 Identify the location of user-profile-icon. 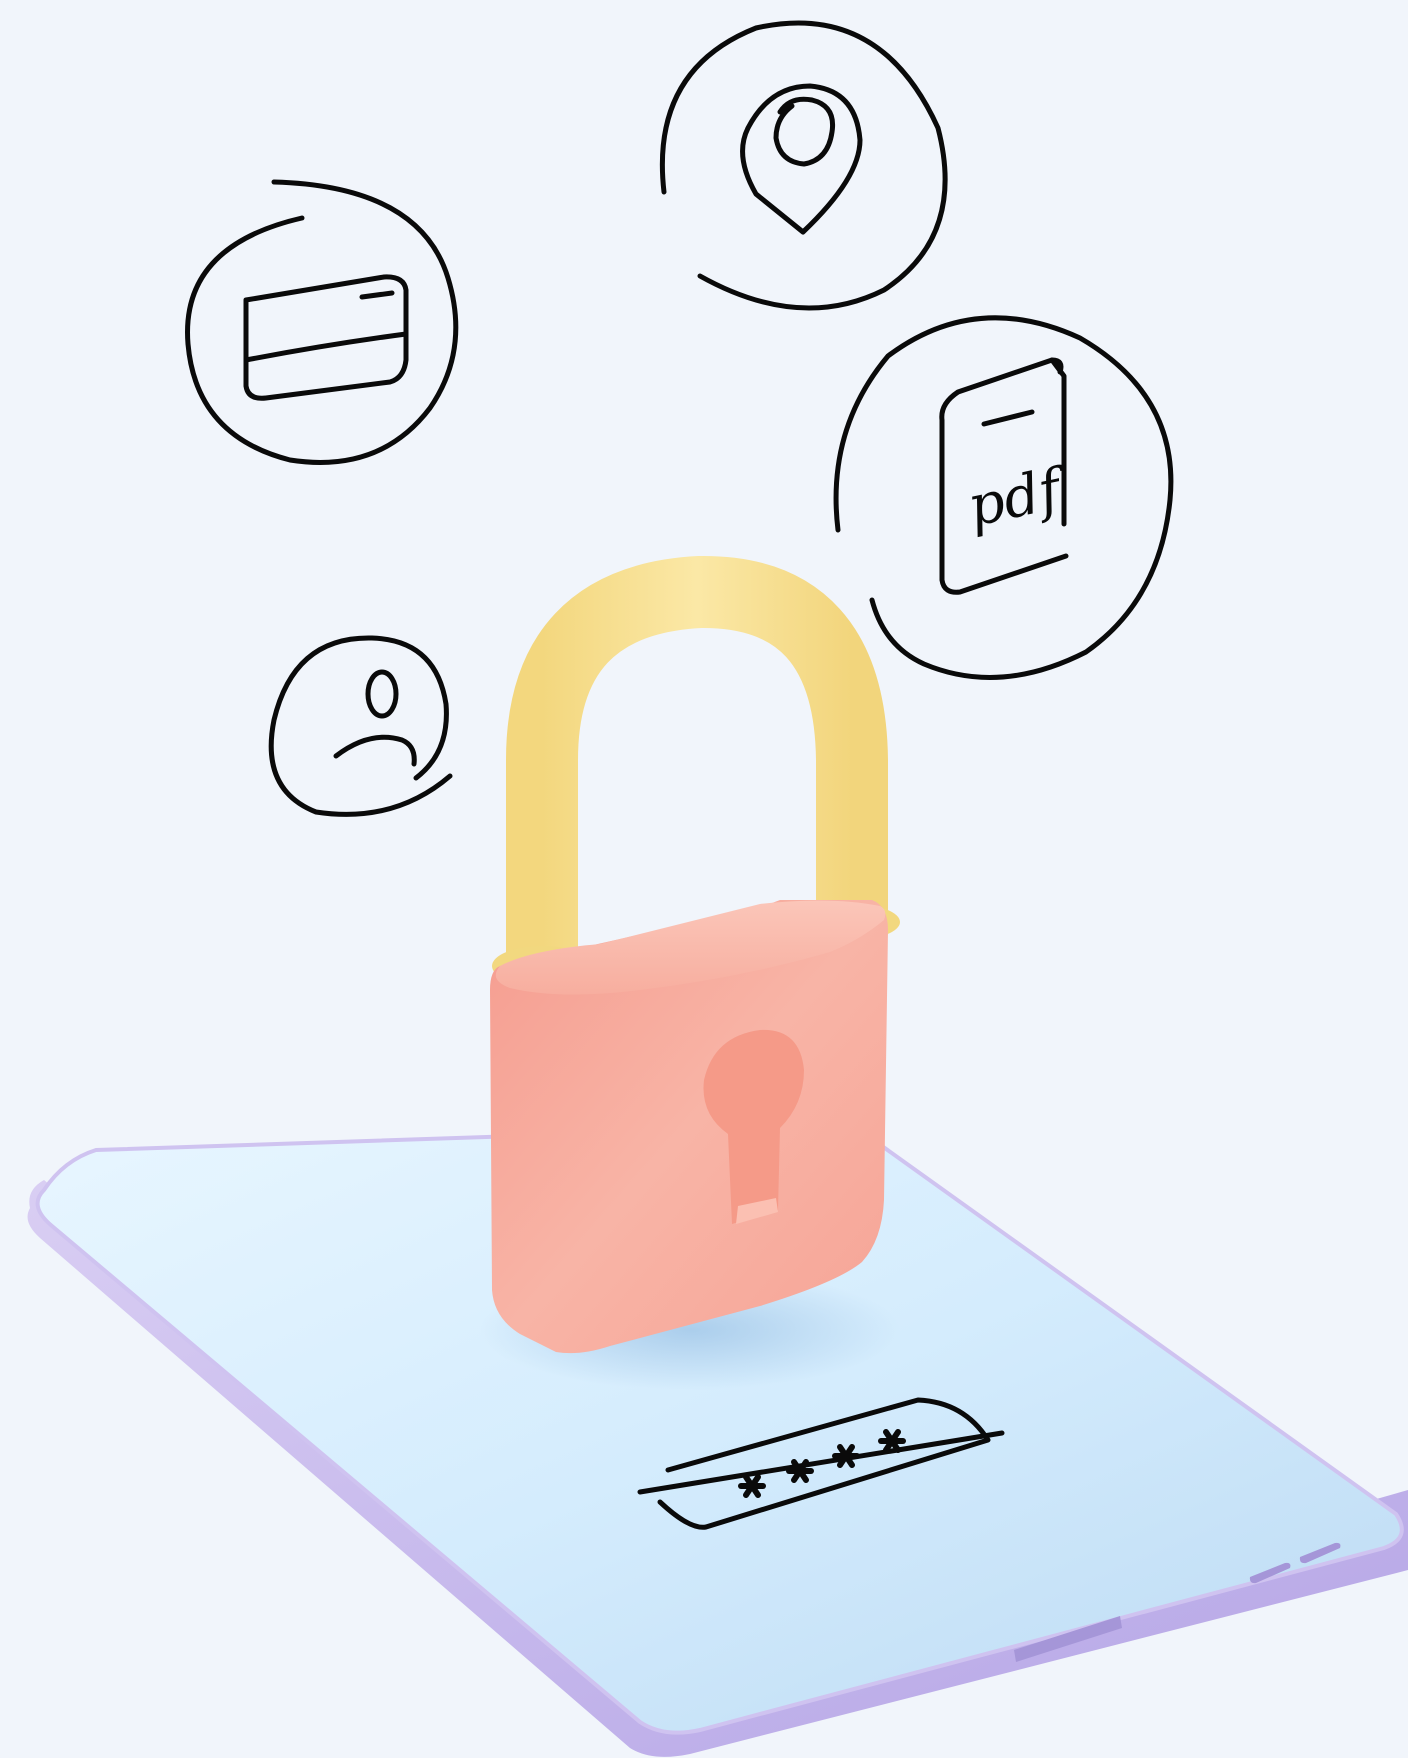
(360, 726).